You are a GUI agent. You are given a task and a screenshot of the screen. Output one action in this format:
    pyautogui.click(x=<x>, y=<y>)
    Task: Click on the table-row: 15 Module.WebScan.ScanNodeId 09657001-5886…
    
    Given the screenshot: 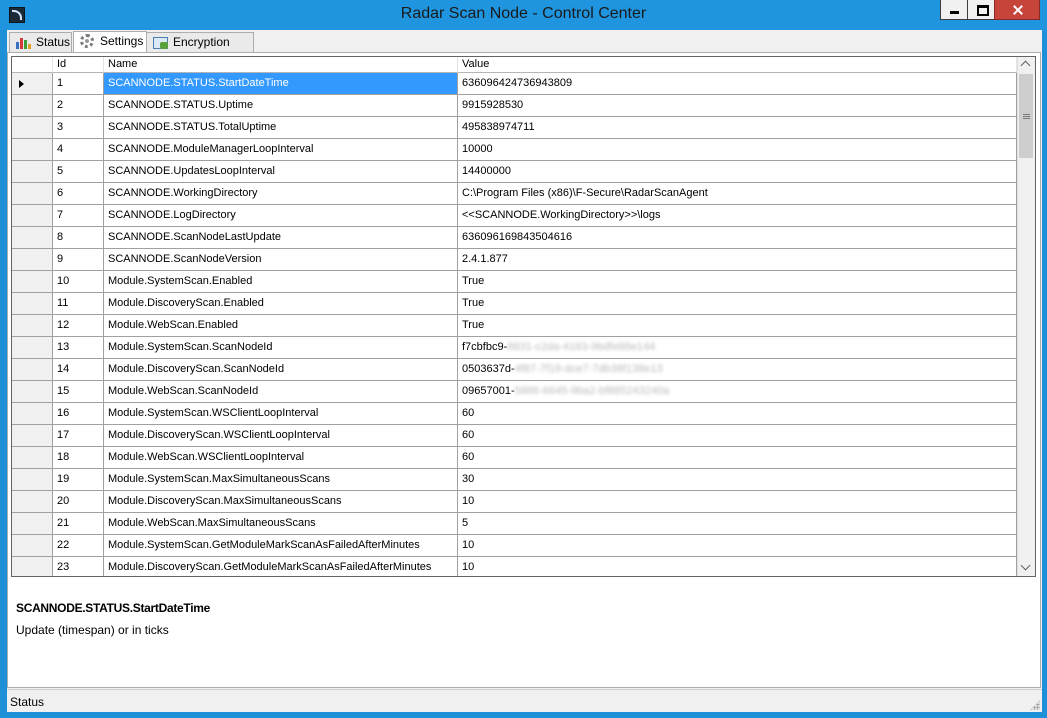 What is the action you would take?
    pyautogui.click(x=514, y=392)
    